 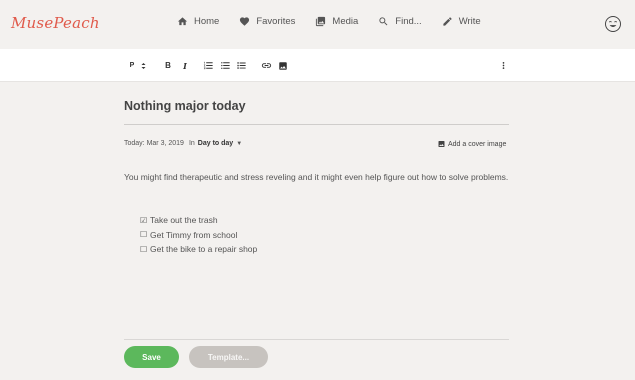 I want to click on checklist-item: ☑ Take out the trash, so click(x=198, y=220).